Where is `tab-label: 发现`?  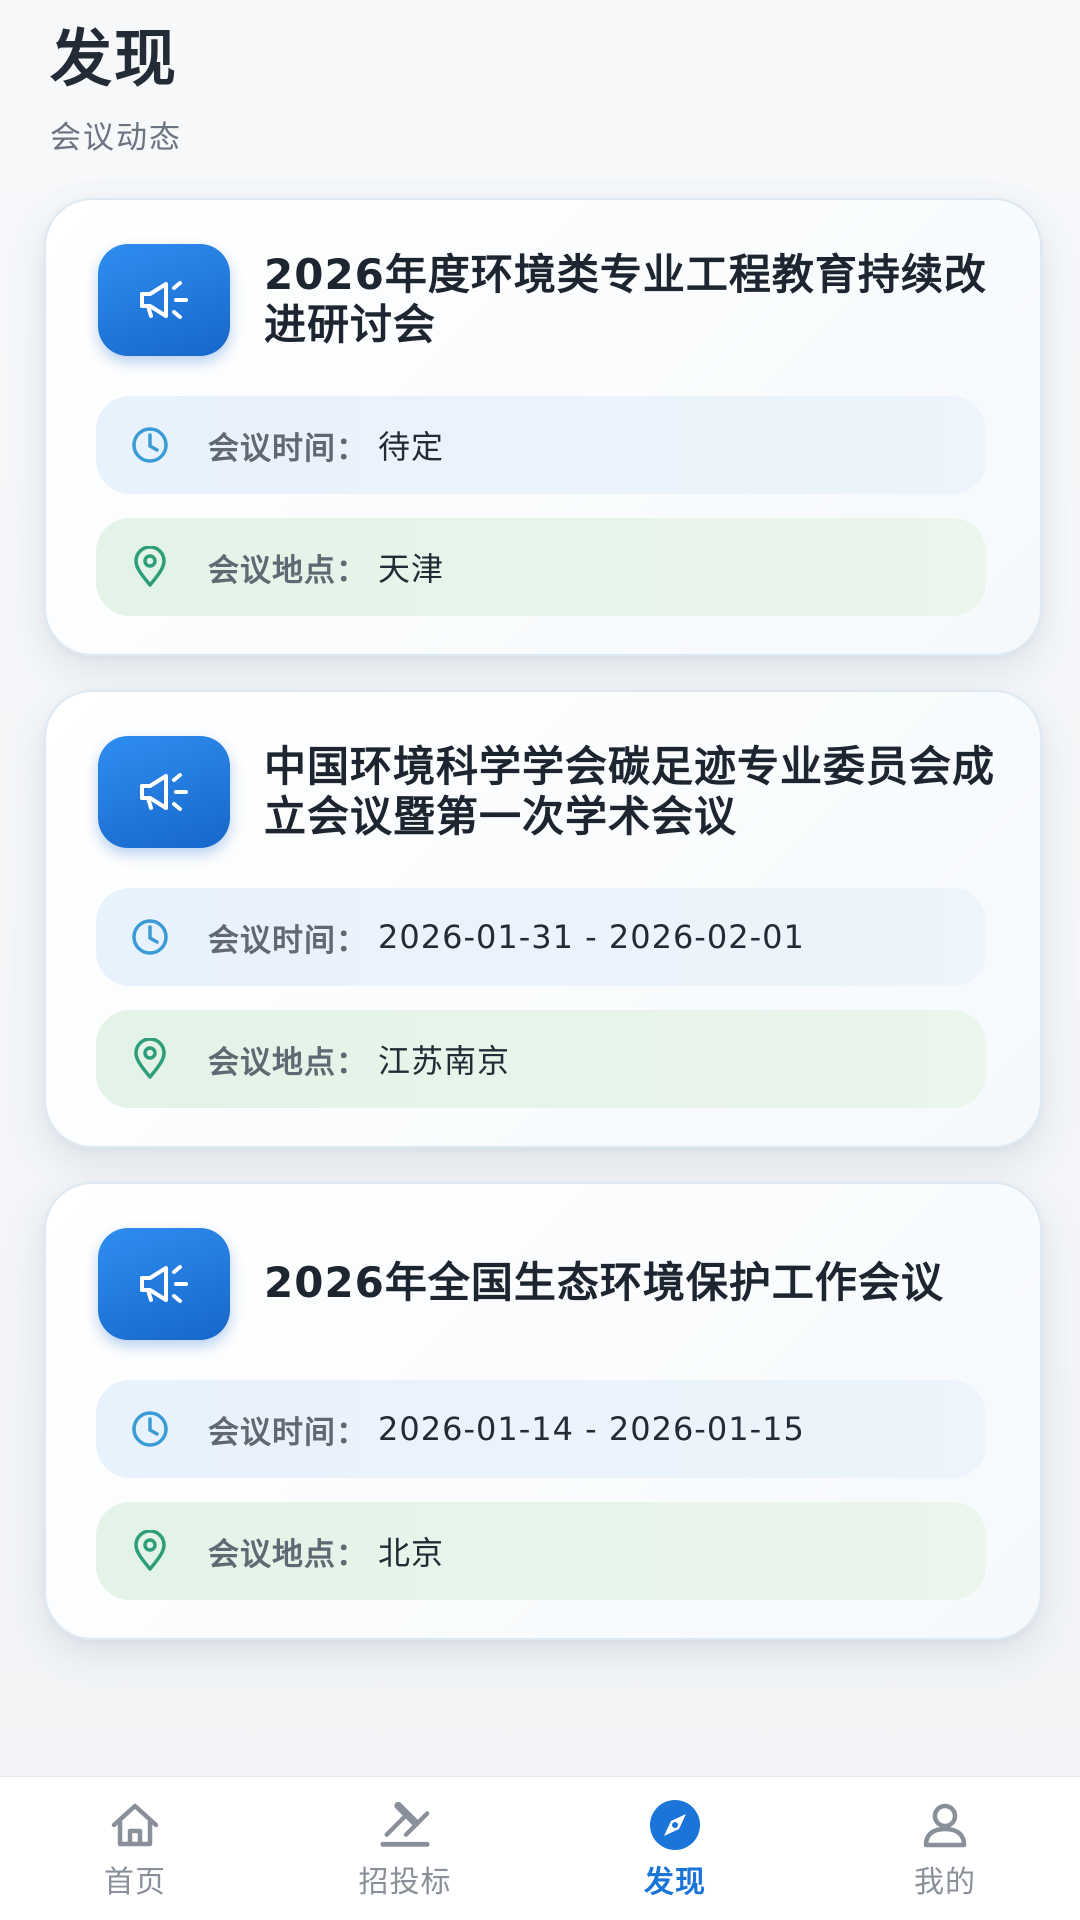
tab-label: 发现 is located at coordinates (675, 1882).